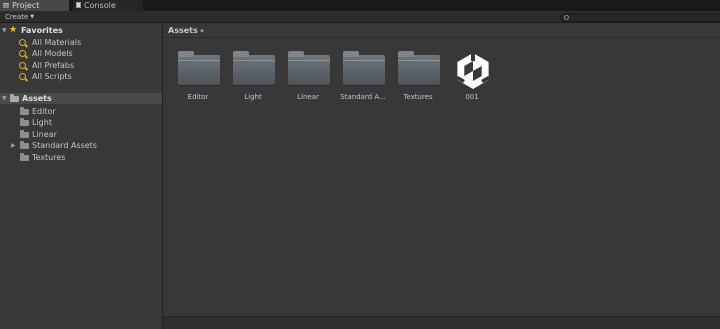  I want to click on search-field, so click(640, 17).